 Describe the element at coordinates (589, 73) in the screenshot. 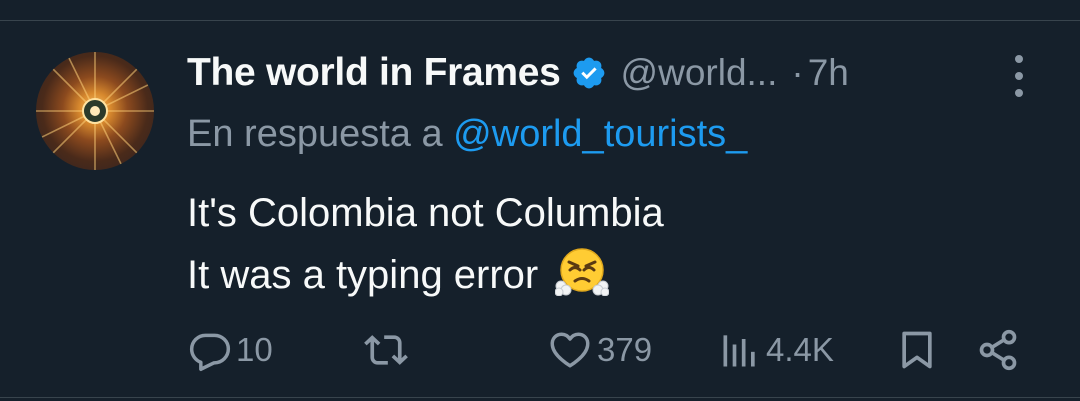

I see `verified-badge-icon` at that location.